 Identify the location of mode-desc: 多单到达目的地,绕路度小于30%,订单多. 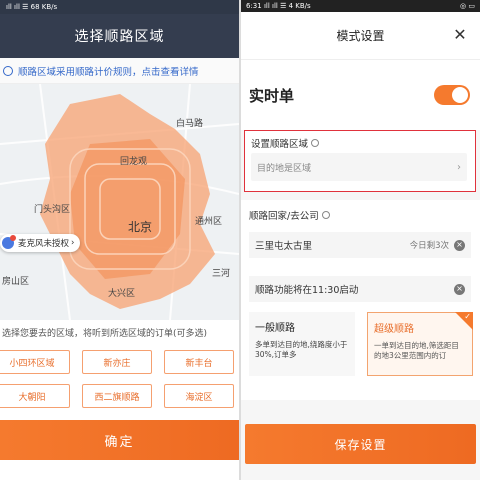
(301, 349).